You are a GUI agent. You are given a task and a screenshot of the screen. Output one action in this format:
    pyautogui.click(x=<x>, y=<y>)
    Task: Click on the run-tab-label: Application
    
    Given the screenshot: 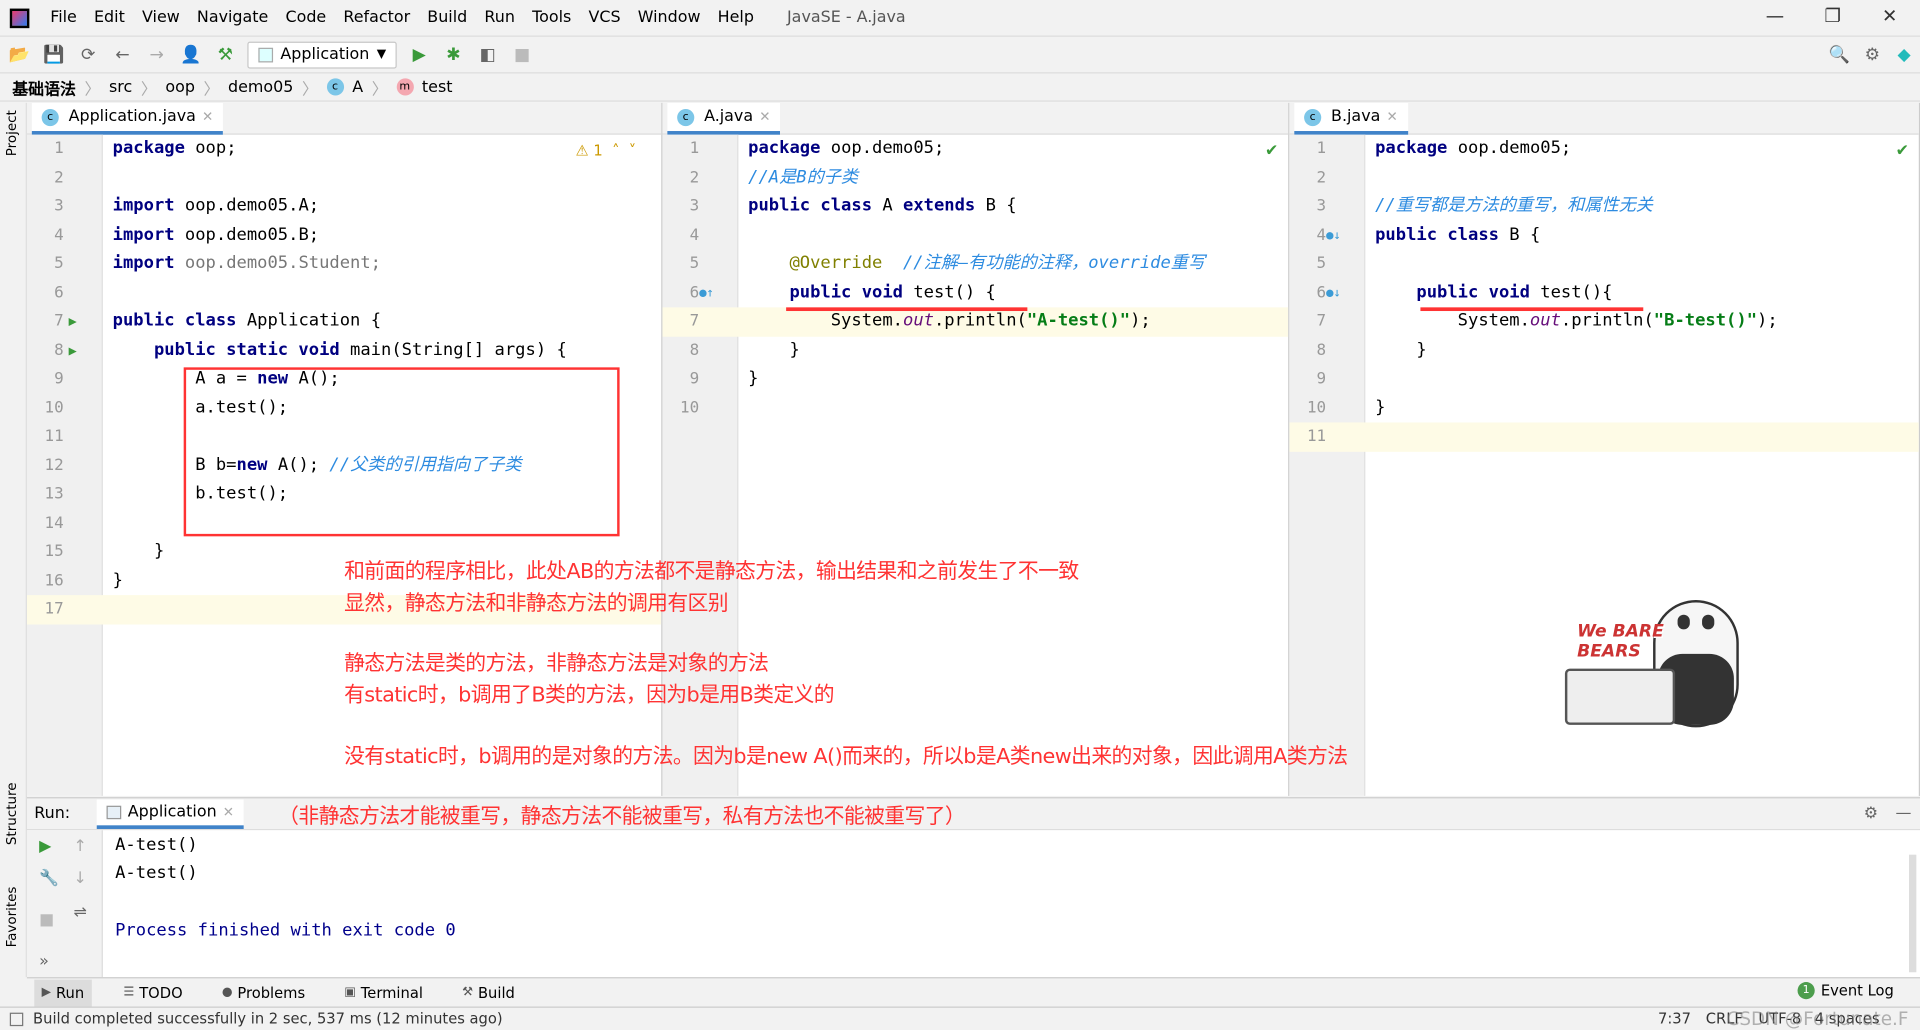 What is the action you would take?
    pyautogui.click(x=172, y=812)
    